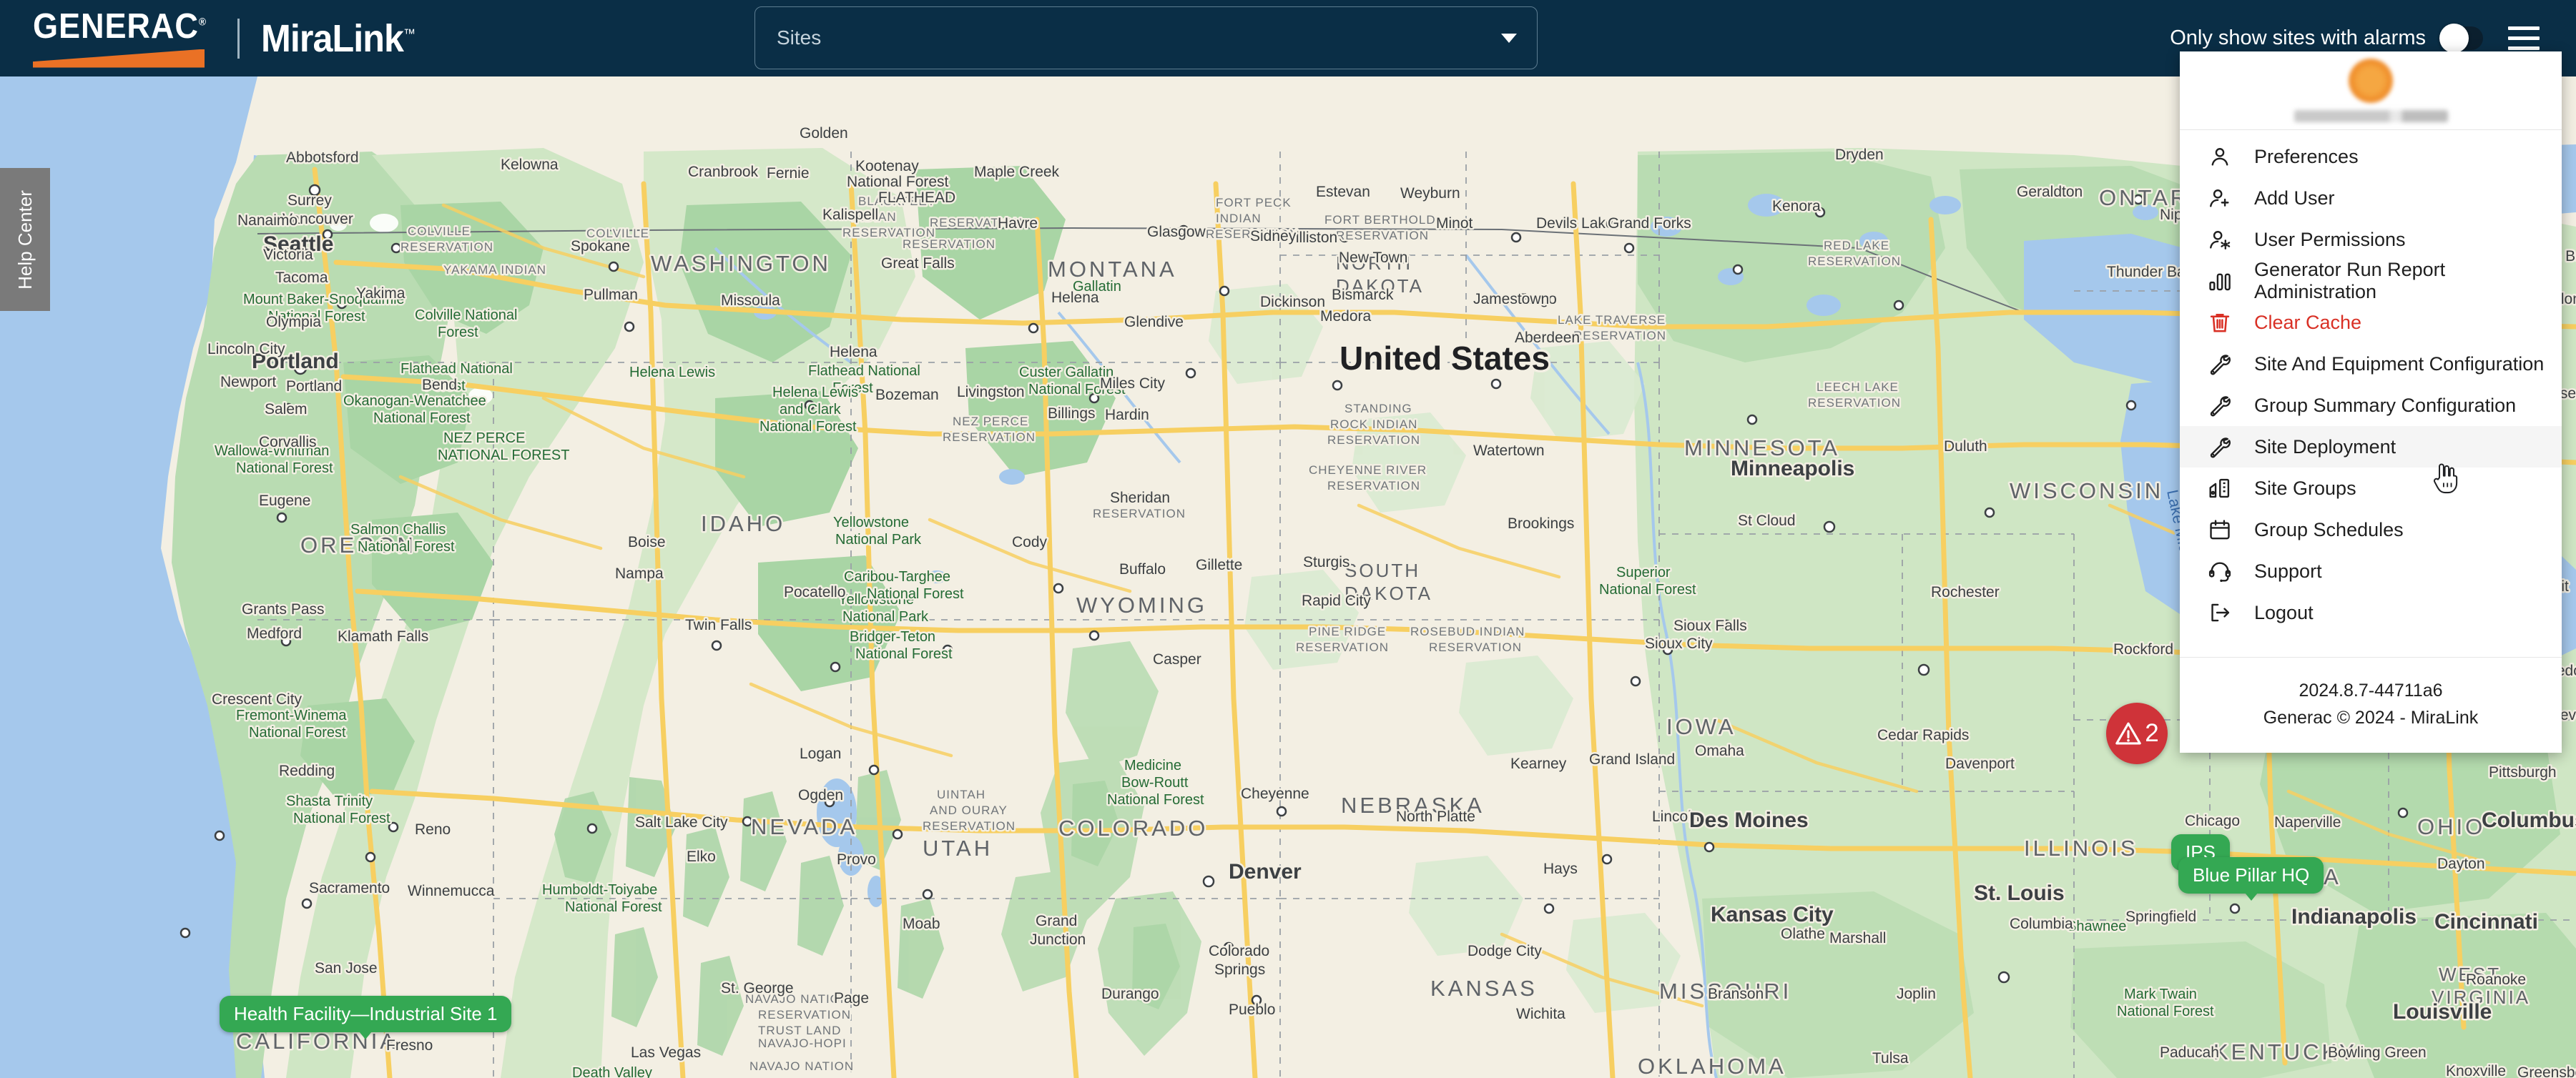 The width and height of the screenshot is (2576, 1078). Describe the element at coordinates (1133, 383) in the screenshot. I see `svg-text: Miles City` at that location.